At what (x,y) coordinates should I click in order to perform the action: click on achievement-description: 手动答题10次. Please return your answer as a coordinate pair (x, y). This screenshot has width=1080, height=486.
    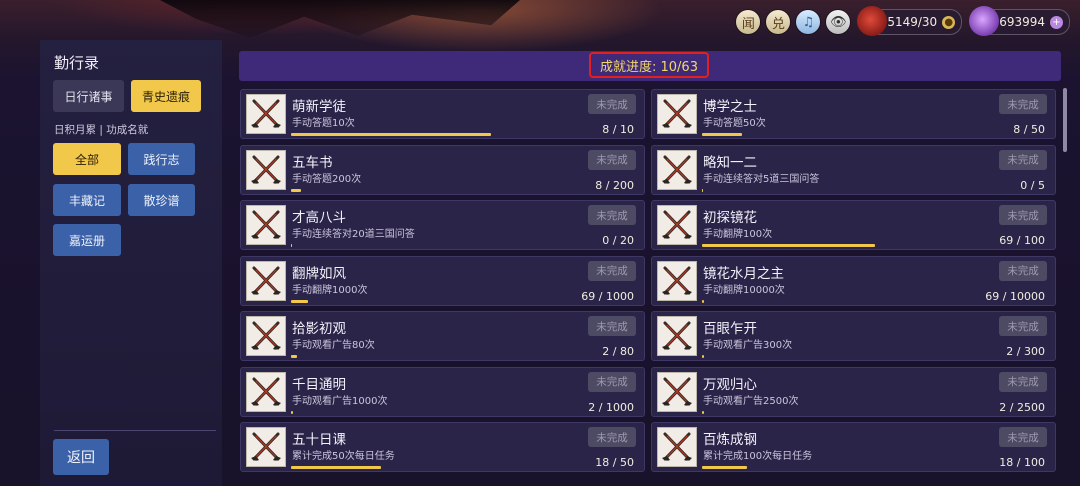
    Looking at the image, I should click on (323, 123).